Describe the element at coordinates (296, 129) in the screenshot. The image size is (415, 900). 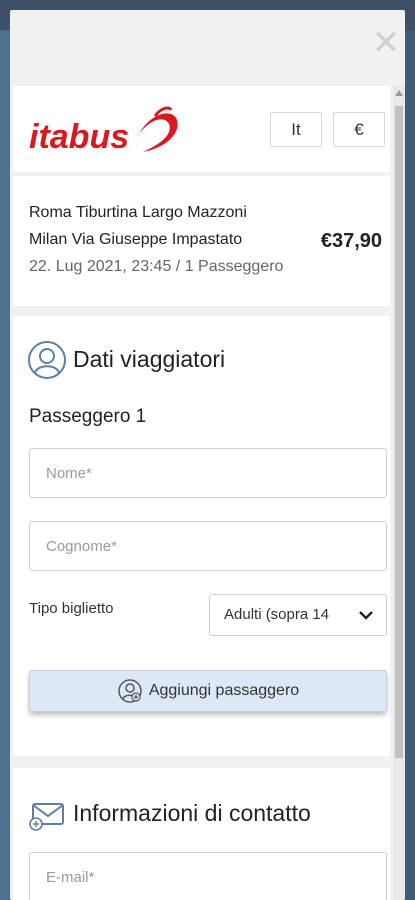
I see `language-selector: It` at that location.